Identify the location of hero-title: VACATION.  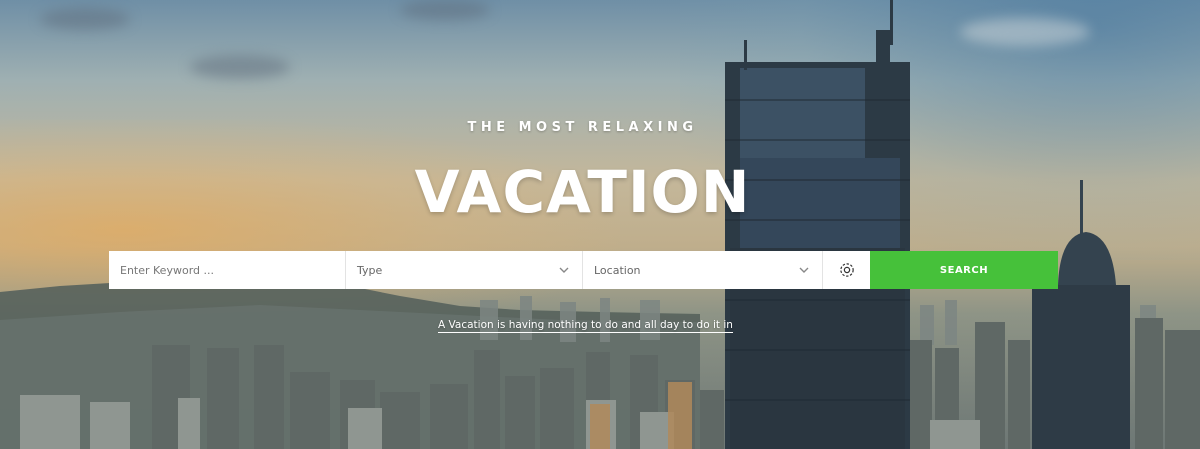
(582, 192).